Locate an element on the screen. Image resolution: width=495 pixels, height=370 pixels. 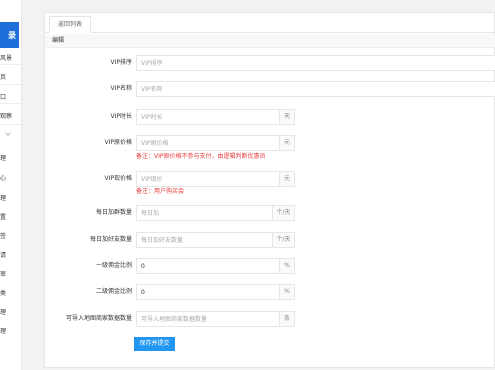
sidebar-item-observe: 观察 is located at coordinates (10, 115).